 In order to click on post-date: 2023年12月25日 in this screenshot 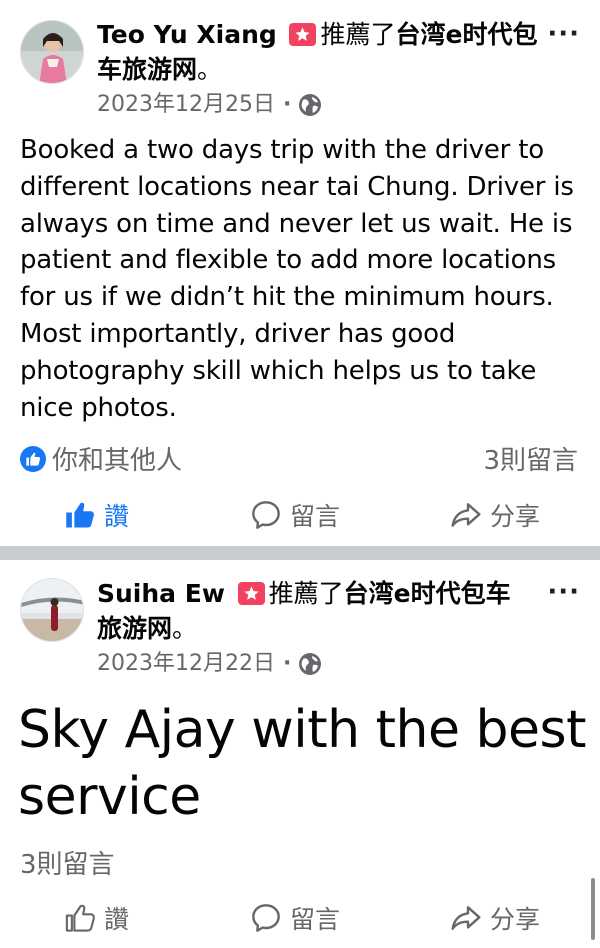, I will do `click(186, 105)`.